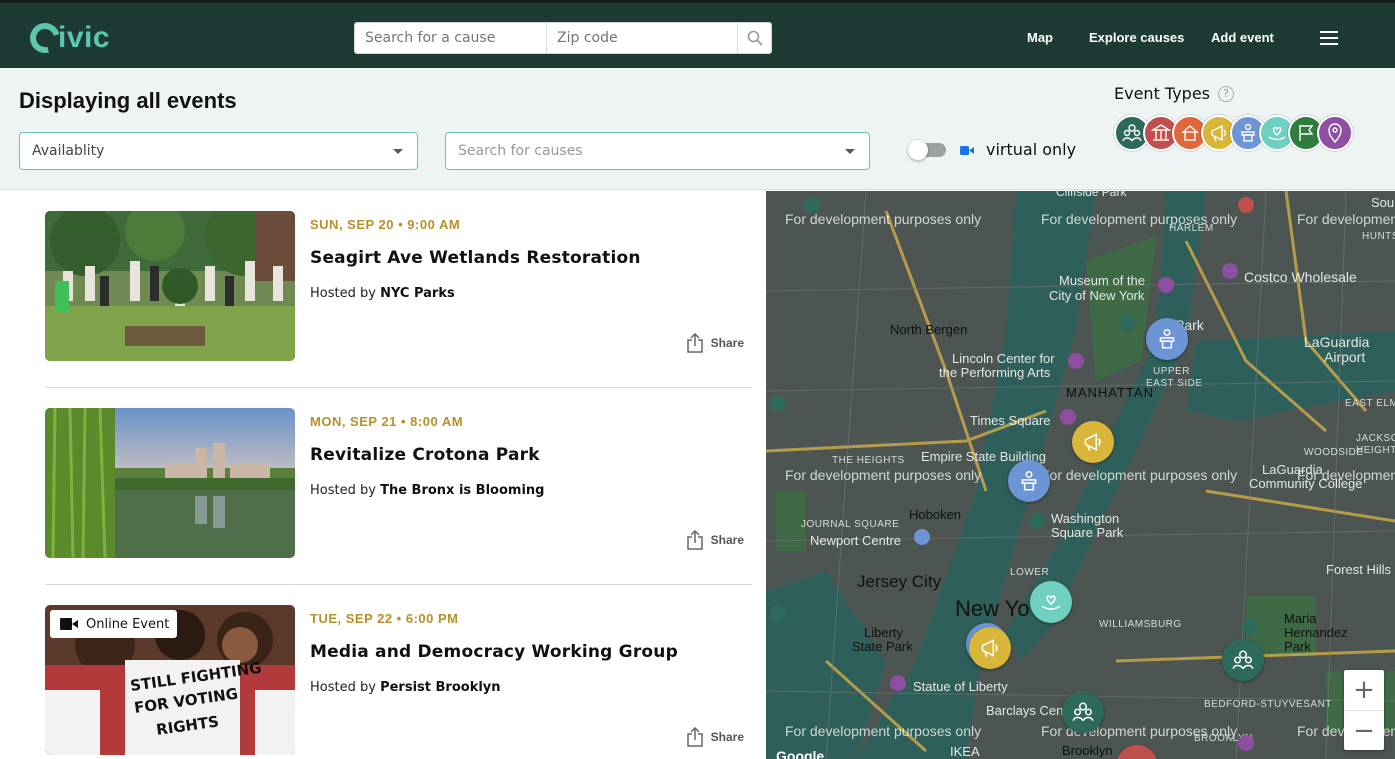 This screenshot has height=759, width=1395. What do you see at coordinates (440, 687) in the screenshot?
I see `host-name: Persist Brooklyn` at bounding box center [440, 687].